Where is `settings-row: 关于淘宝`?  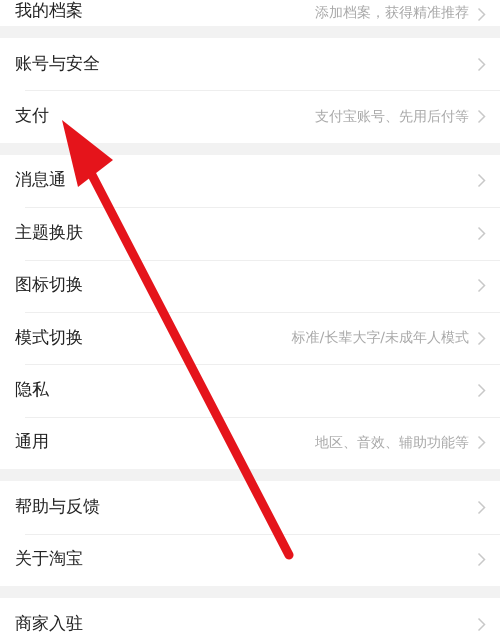 settings-row: 关于淘宝 is located at coordinates (250, 560).